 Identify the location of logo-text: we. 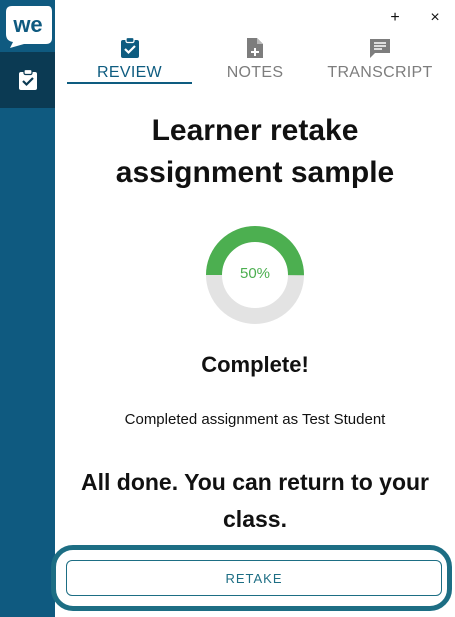
(27, 24).